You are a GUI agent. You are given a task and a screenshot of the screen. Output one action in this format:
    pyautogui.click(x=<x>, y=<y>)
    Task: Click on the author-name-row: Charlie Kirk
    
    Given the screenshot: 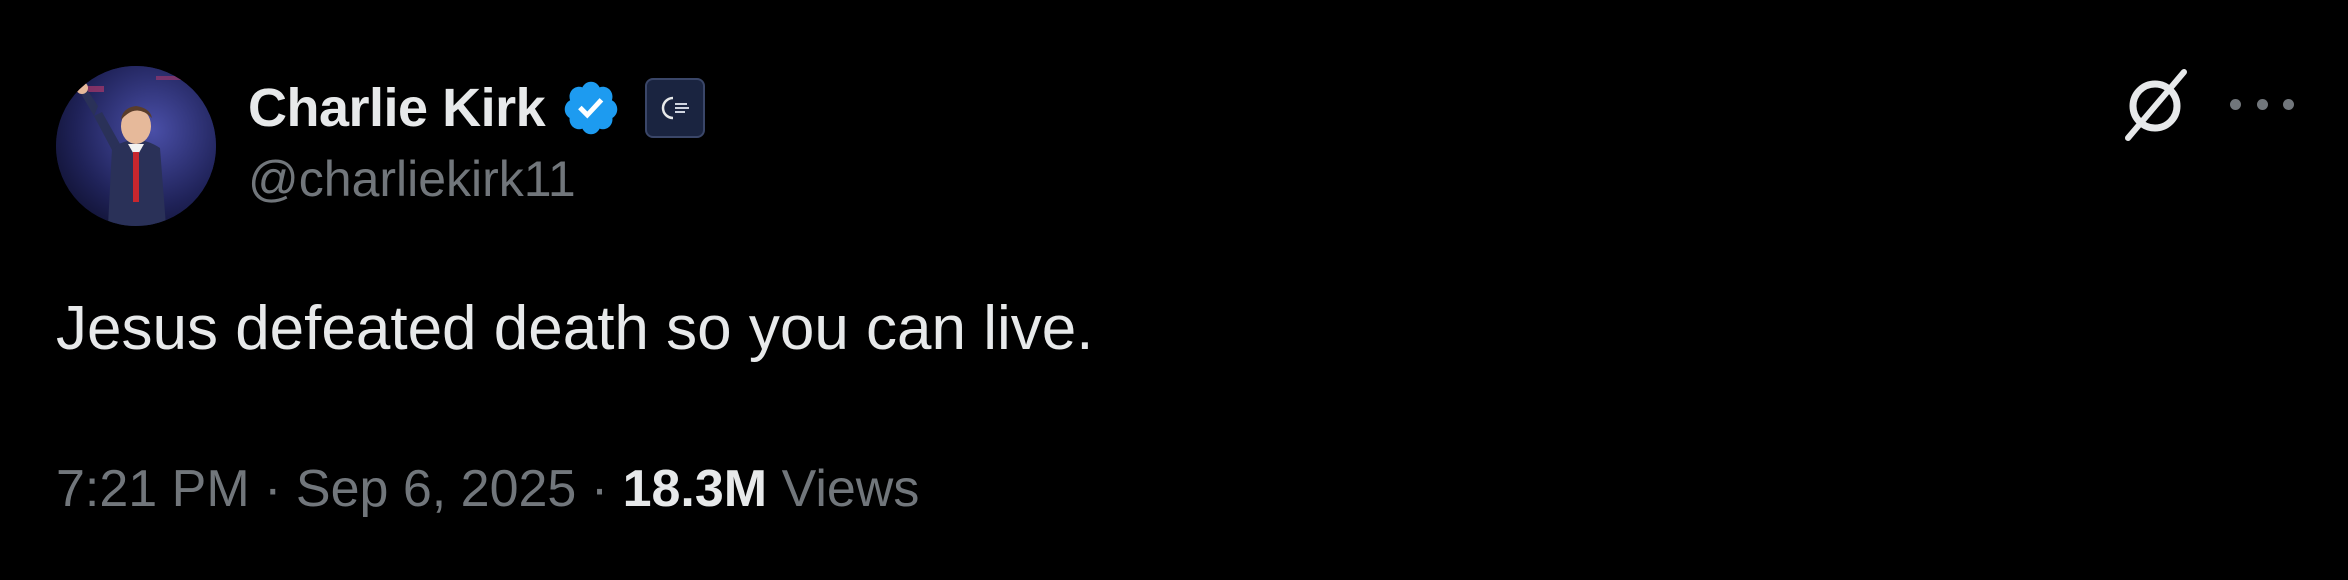 What is the action you would take?
    pyautogui.click(x=477, y=108)
    